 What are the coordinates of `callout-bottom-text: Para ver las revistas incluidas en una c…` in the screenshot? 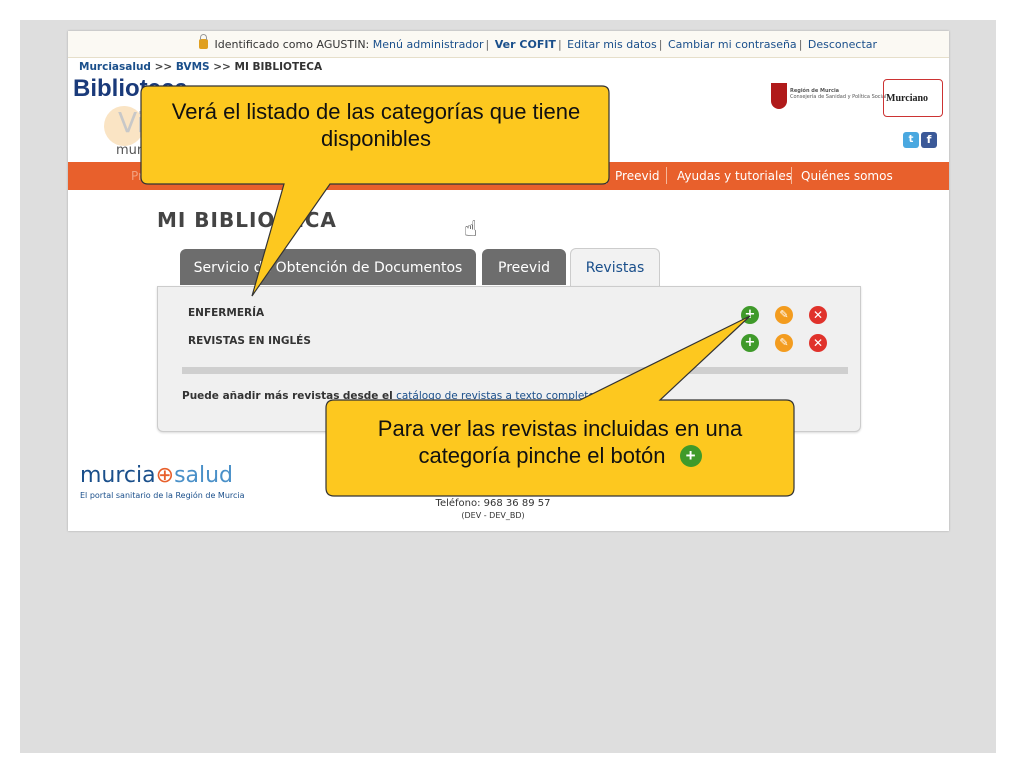 It's located at (560, 442).